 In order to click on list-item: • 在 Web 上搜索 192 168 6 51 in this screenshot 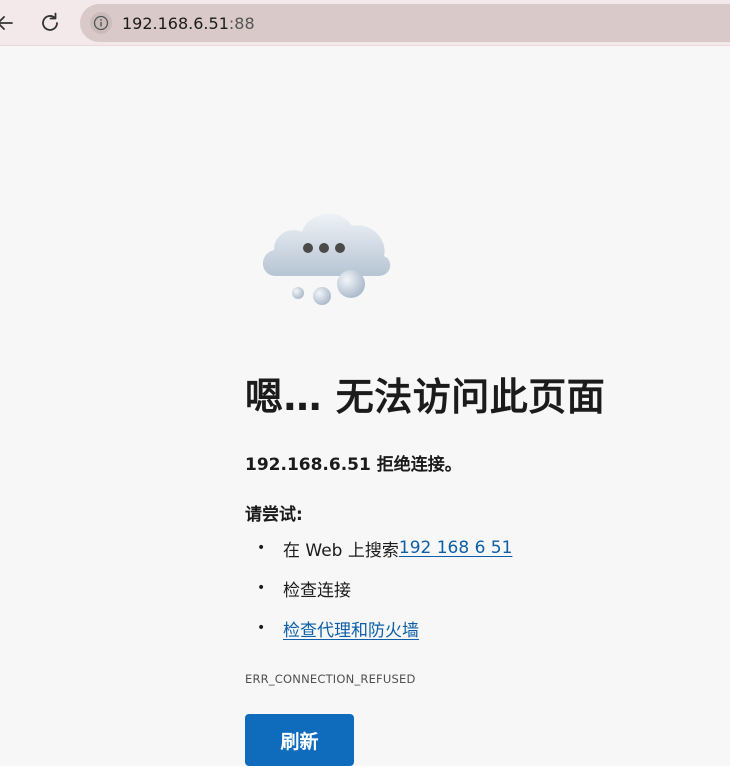, I will do `click(378, 548)`.